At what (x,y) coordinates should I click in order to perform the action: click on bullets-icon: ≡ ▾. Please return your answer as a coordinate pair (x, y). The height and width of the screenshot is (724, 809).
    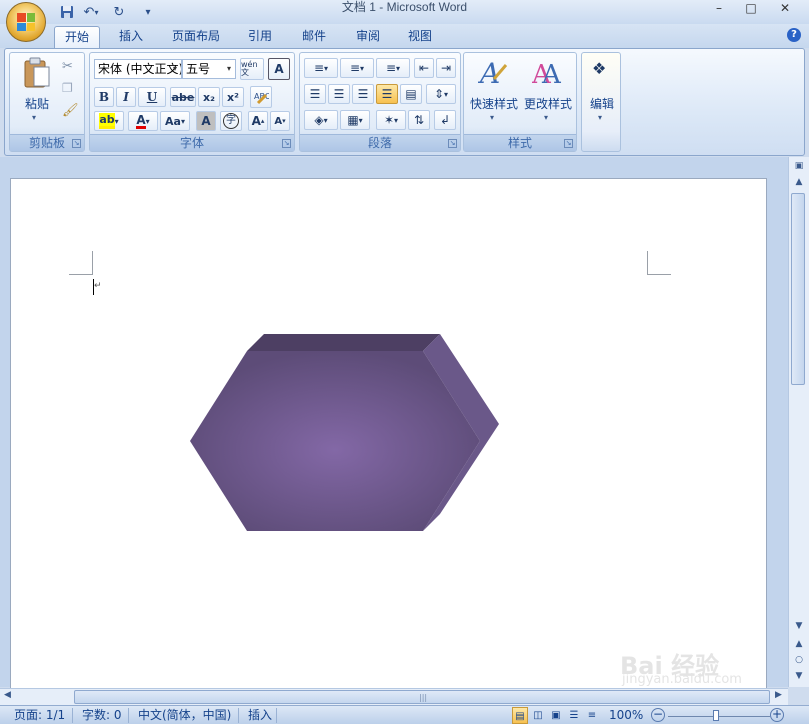
    Looking at the image, I should click on (321, 68).